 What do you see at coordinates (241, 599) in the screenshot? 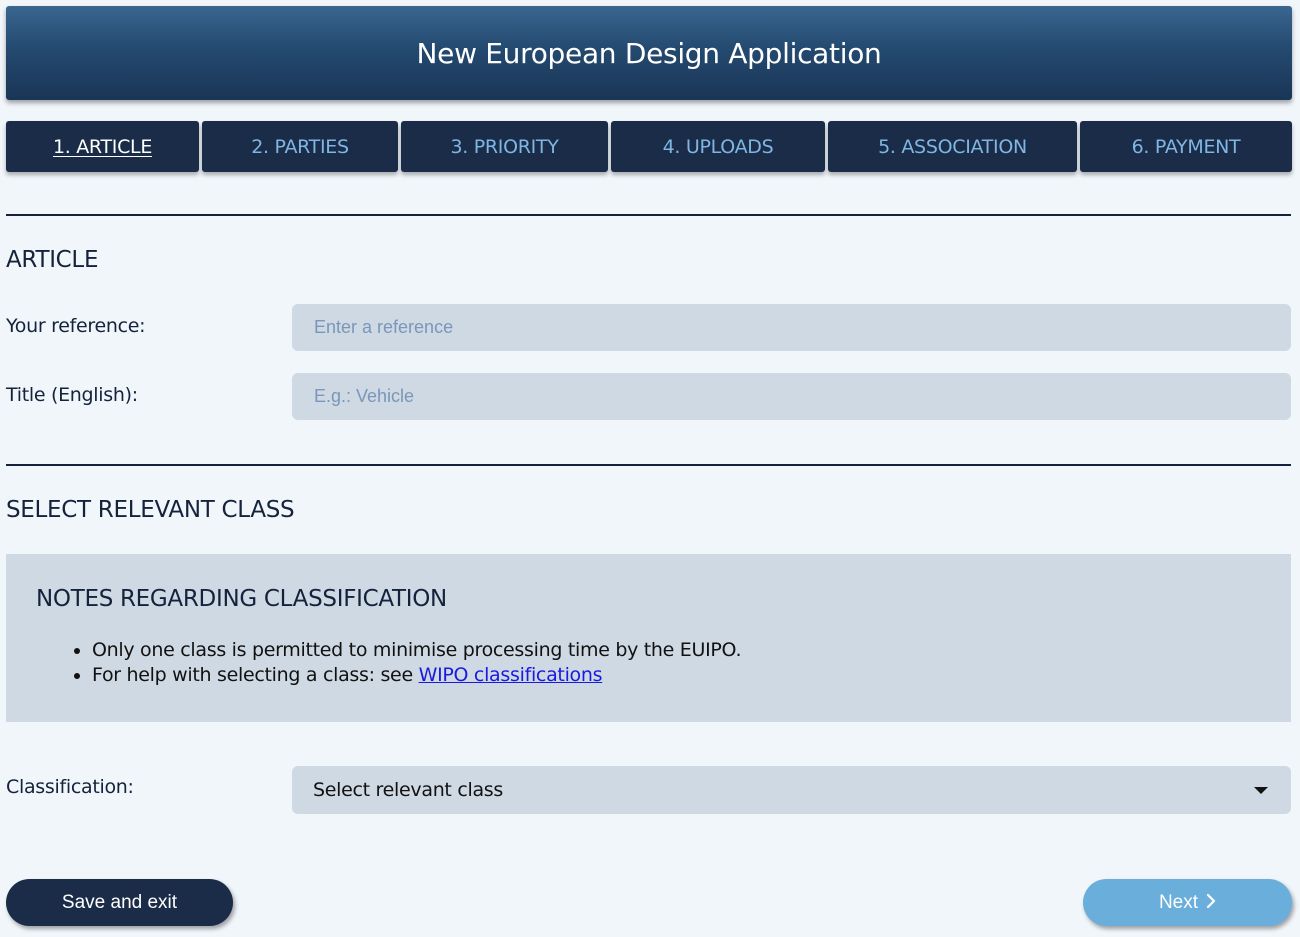
I see `notes-title: NOTES REGARDING CLASSIFICATION` at bounding box center [241, 599].